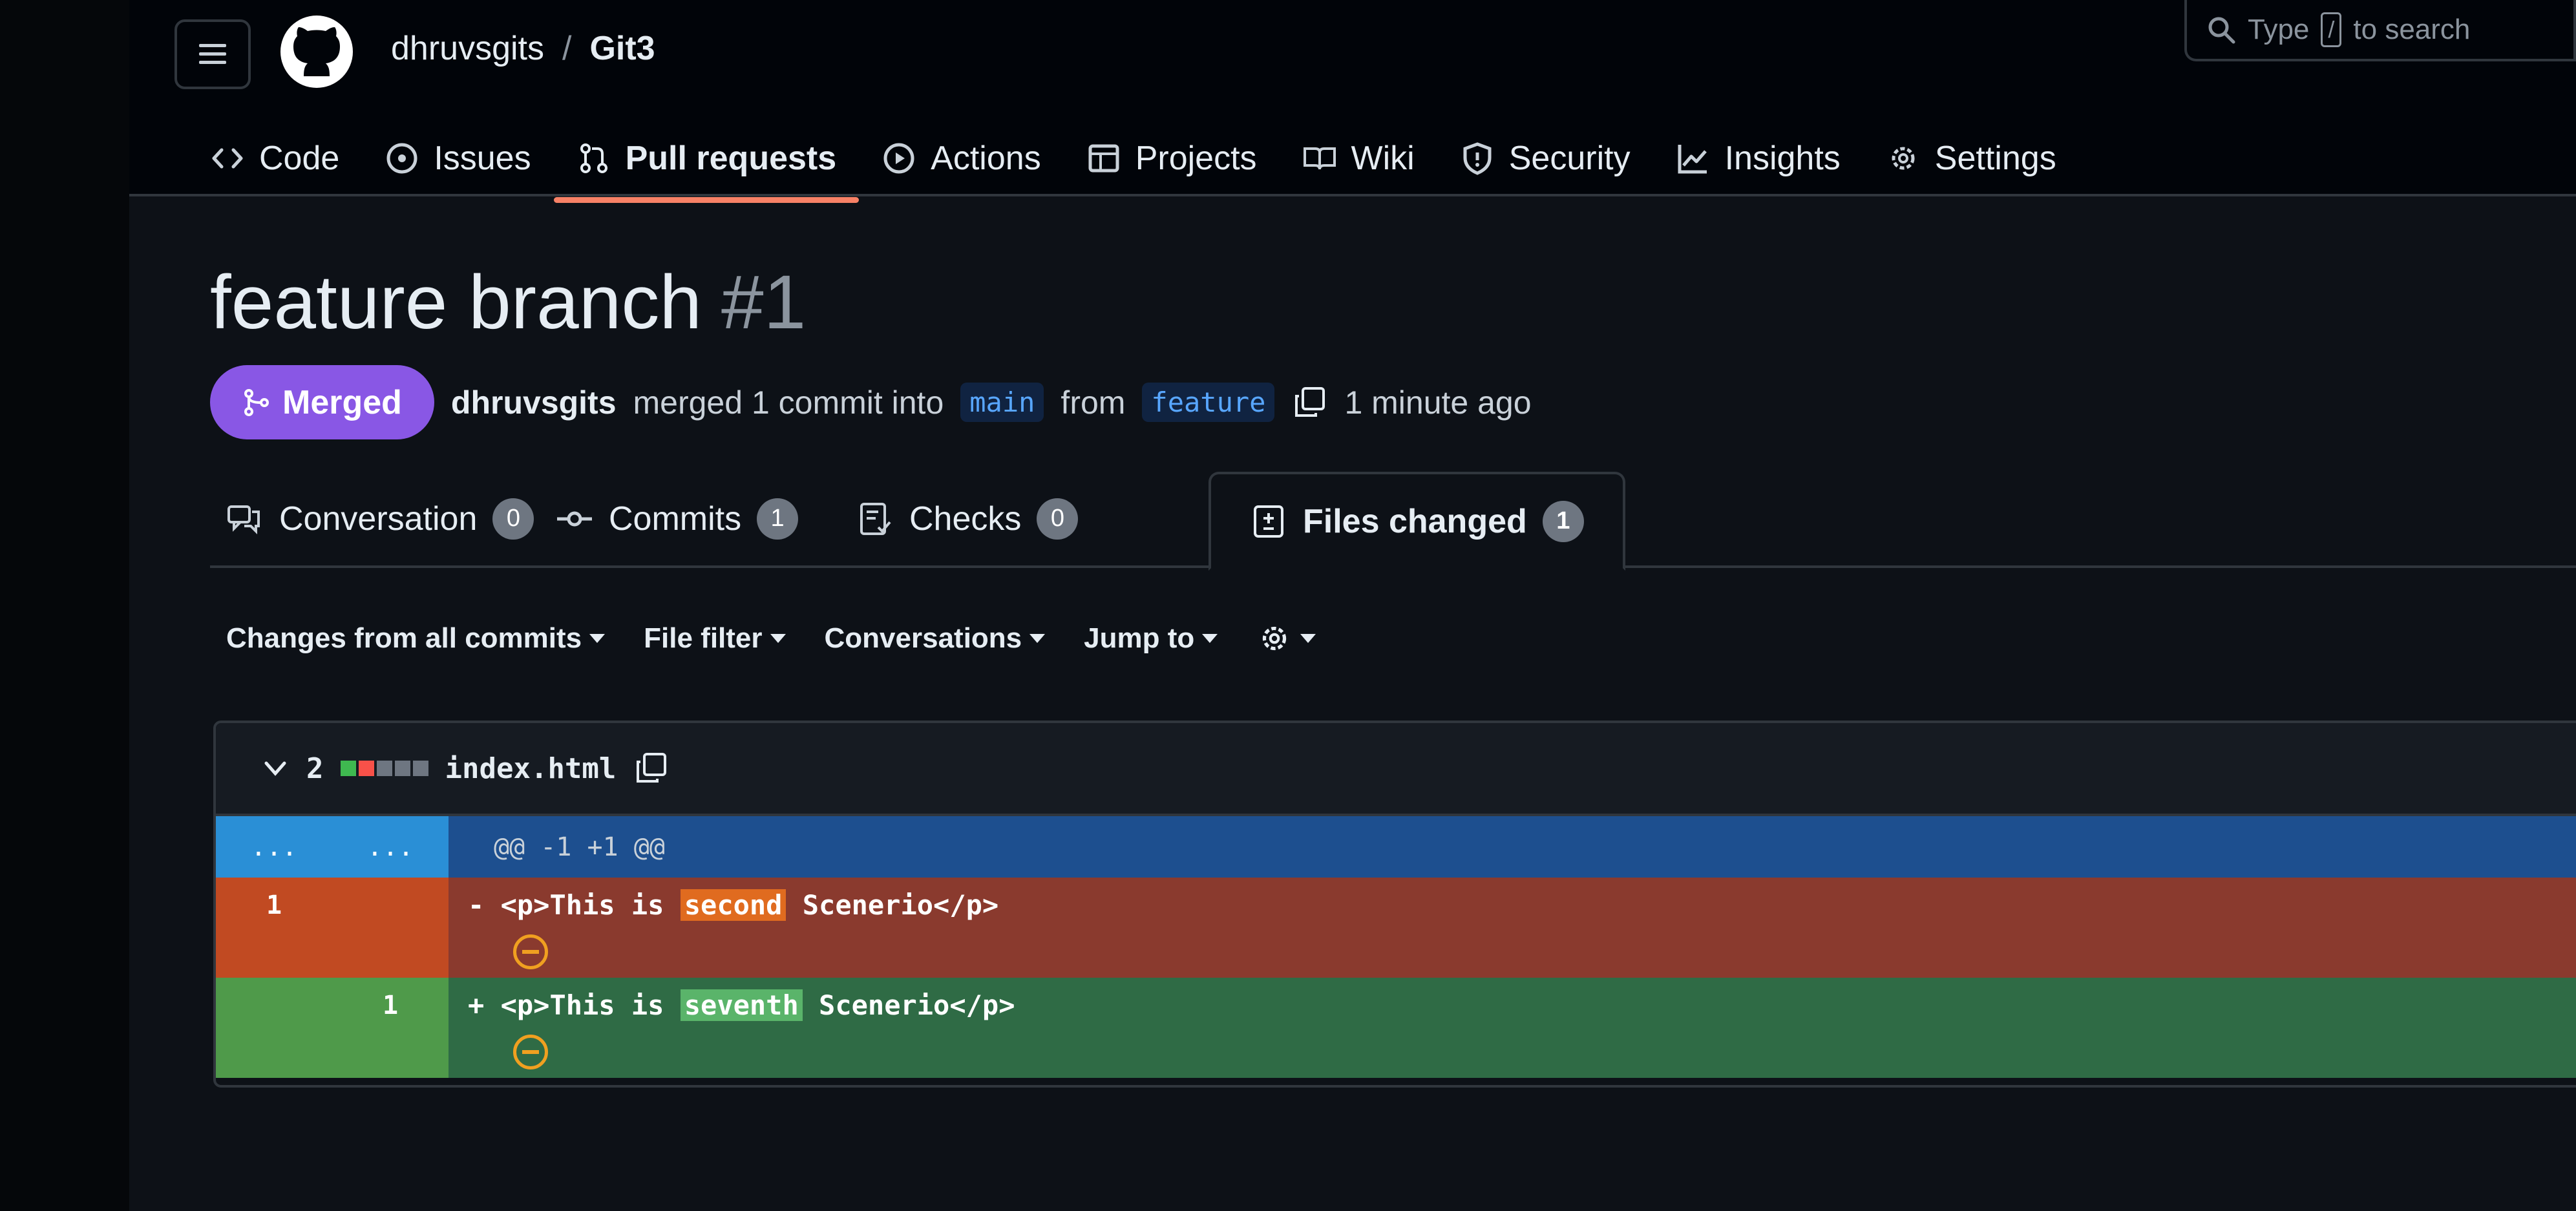 This screenshot has height=1211, width=2576. I want to click on added-text-after: Scenerio</p>, so click(908, 1005).